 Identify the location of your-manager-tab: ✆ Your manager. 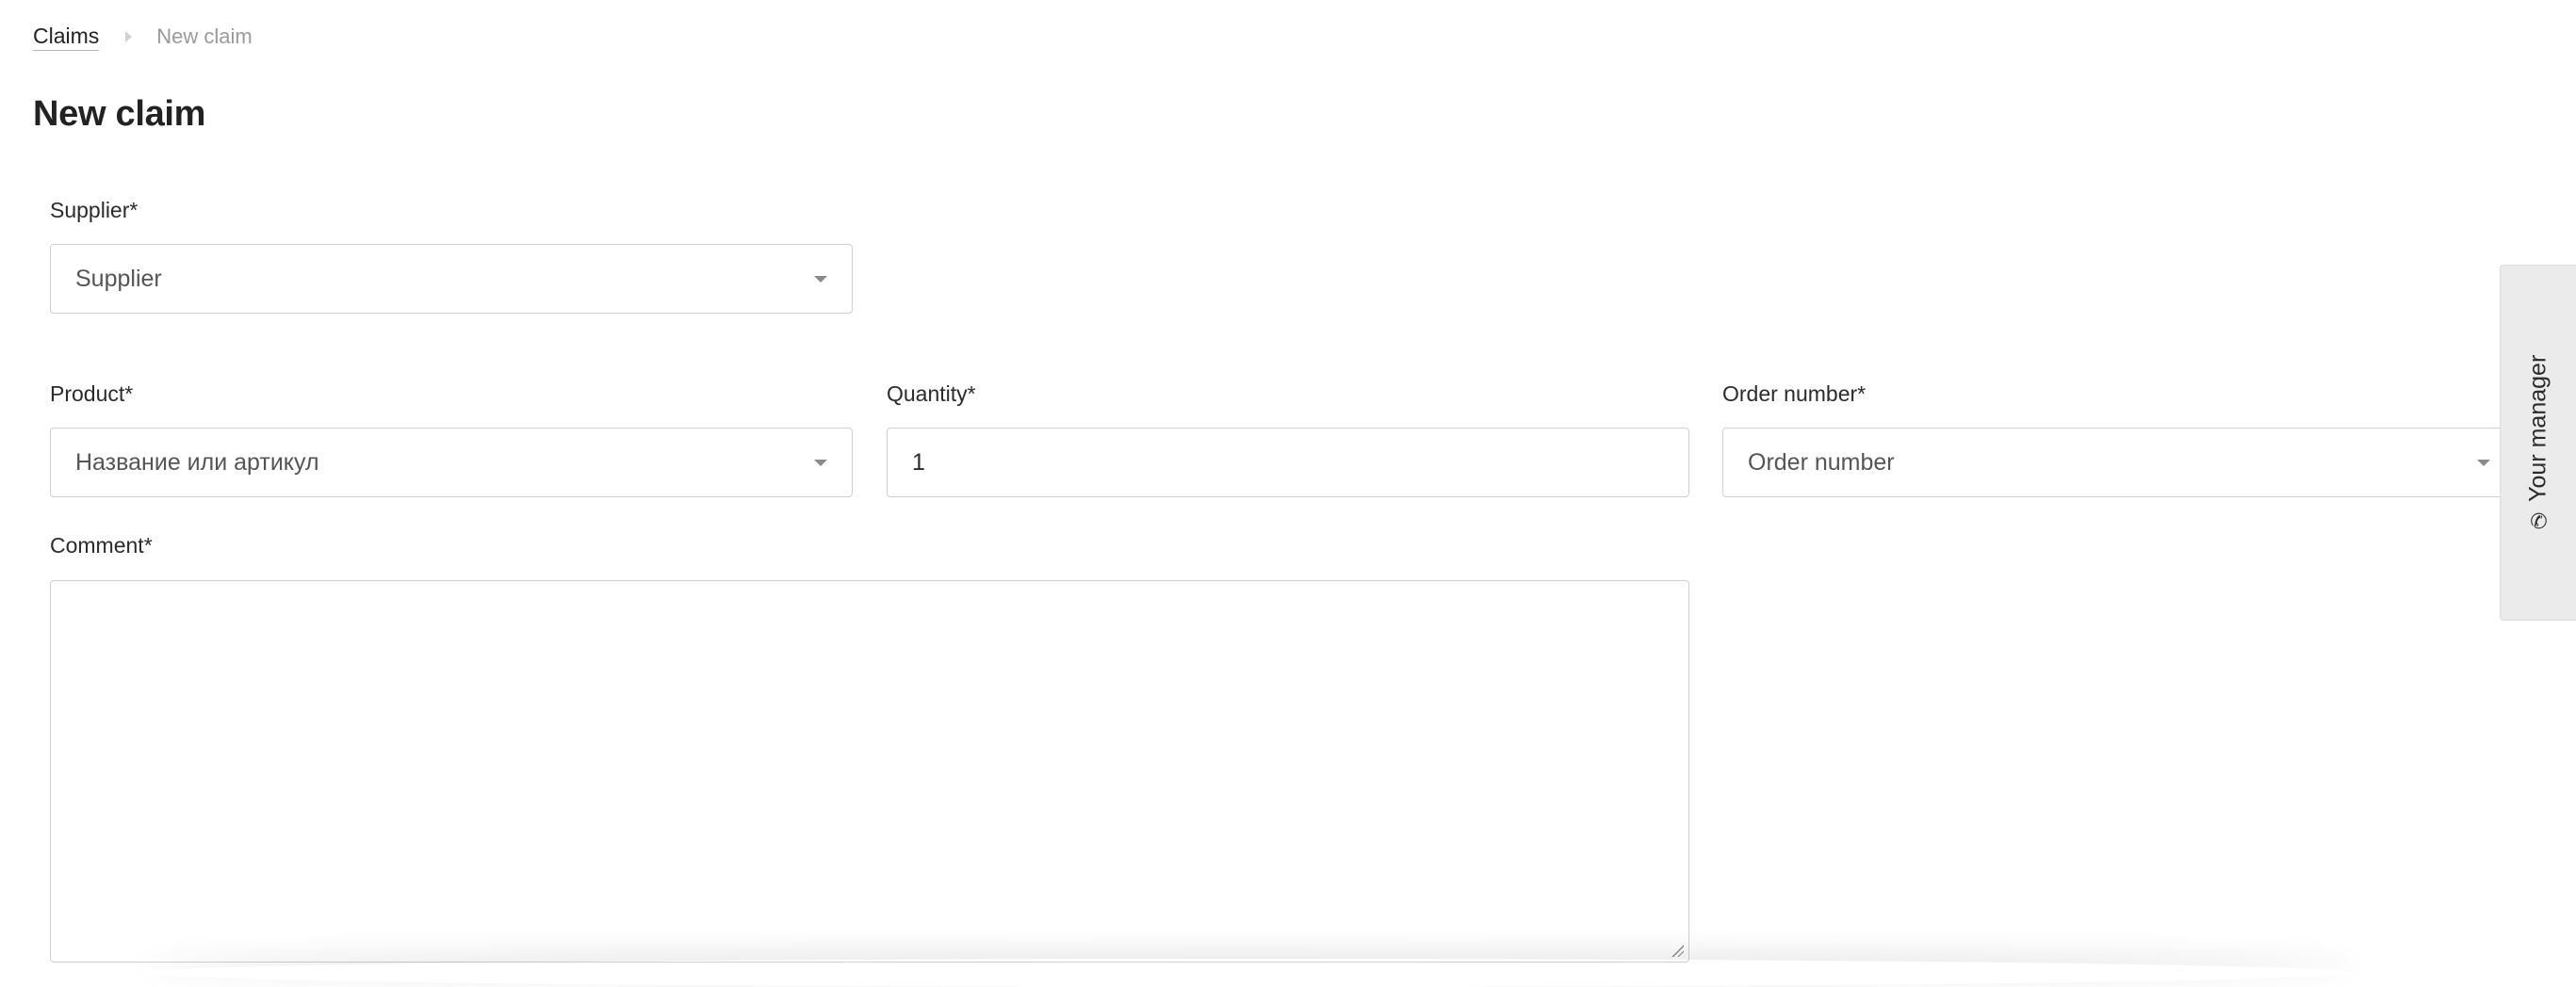
(2538, 443).